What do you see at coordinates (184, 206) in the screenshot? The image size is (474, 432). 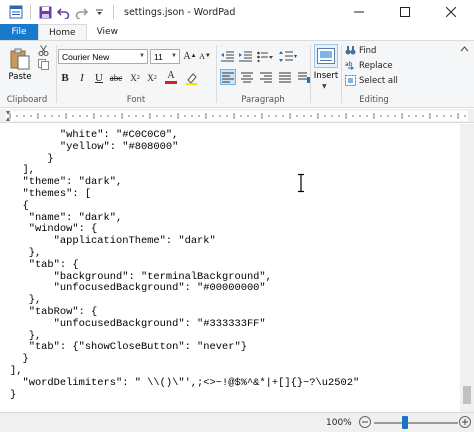 I see `document-line: {` at bounding box center [184, 206].